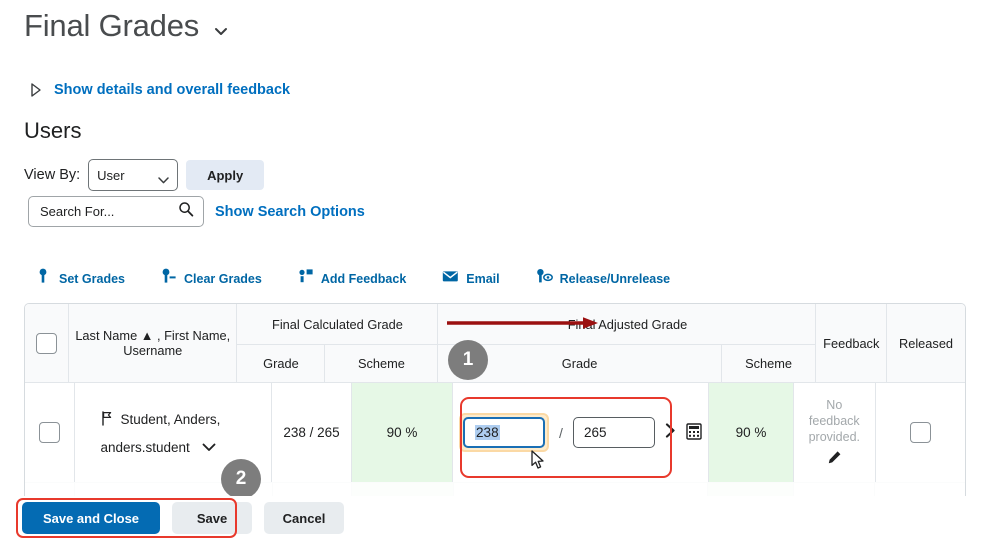 The height and width of the screenshot is (540, 990). Describe the element at coordinates (52, 175) in the screenshot. I see `view-by-label: View By:` at that location.